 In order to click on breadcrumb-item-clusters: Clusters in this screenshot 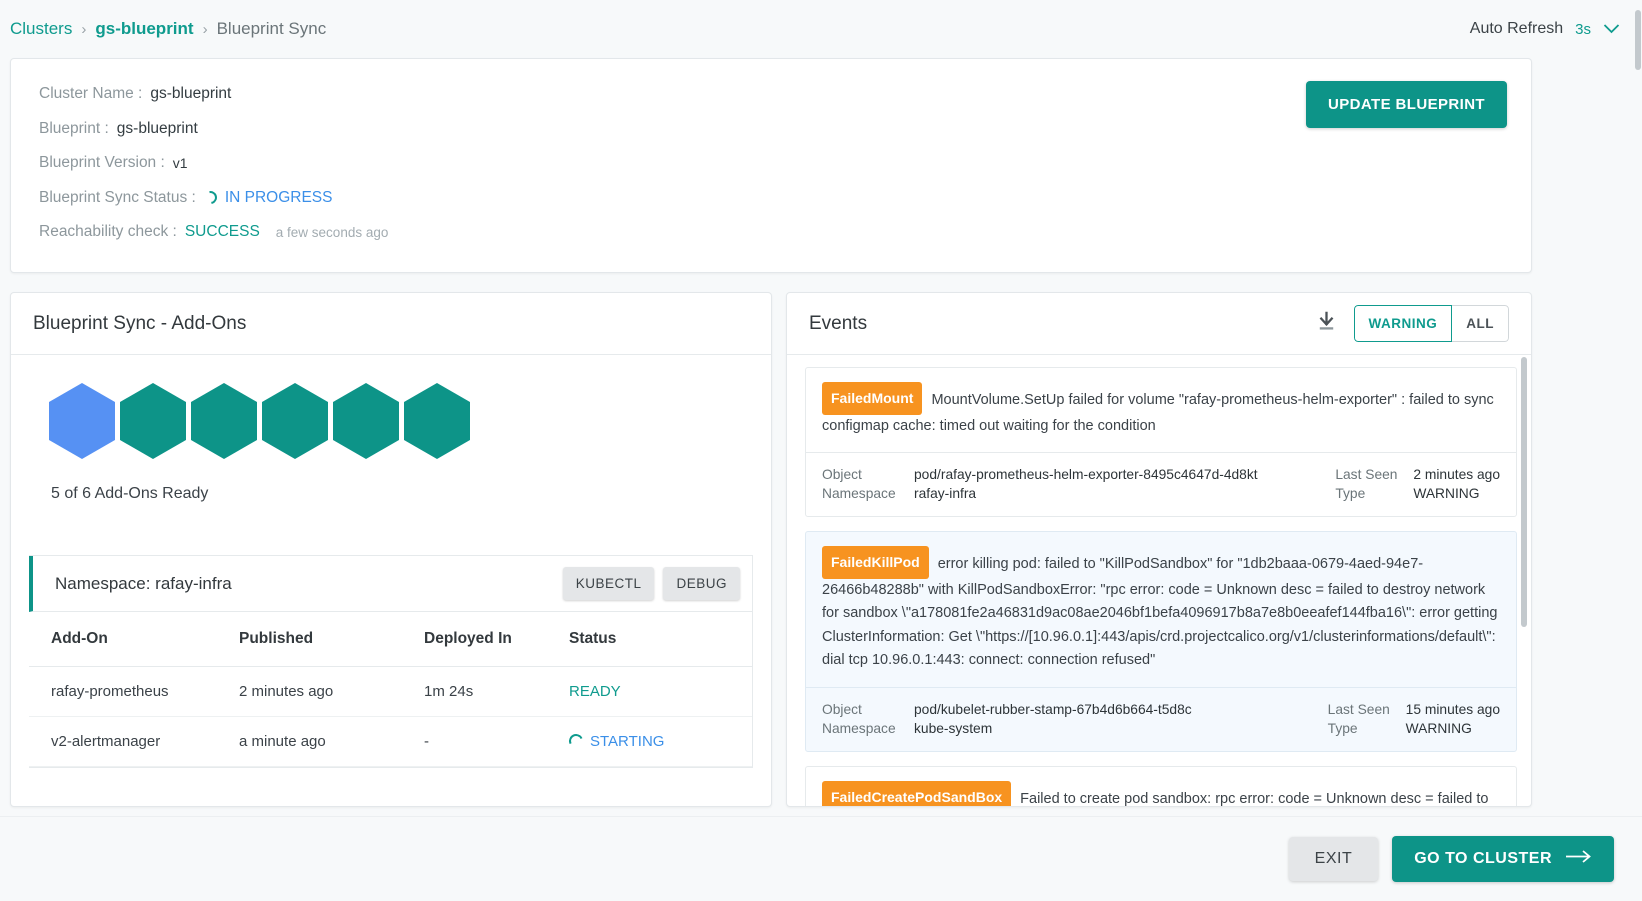, I will do `click(41, 29)`.